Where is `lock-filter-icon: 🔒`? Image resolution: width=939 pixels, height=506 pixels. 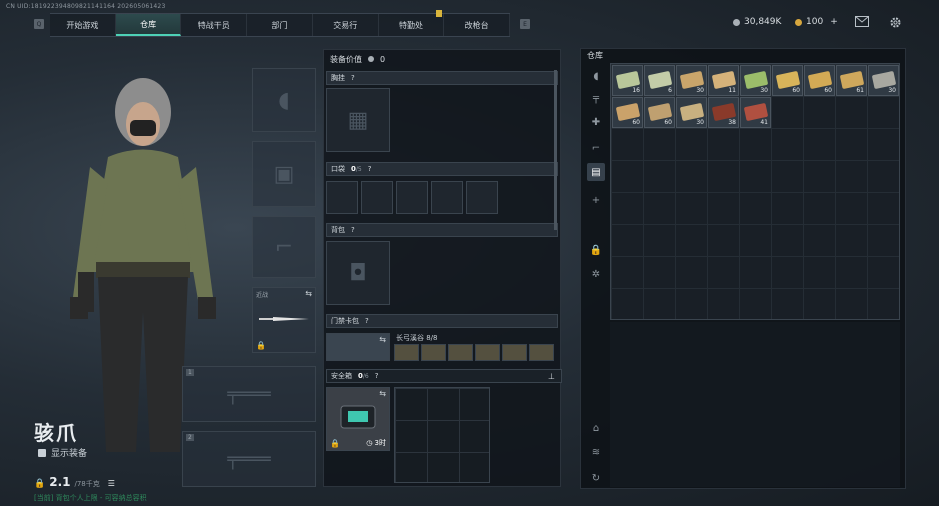
lock-filter-icon: 🔒 is located at coordinates (596, 250).